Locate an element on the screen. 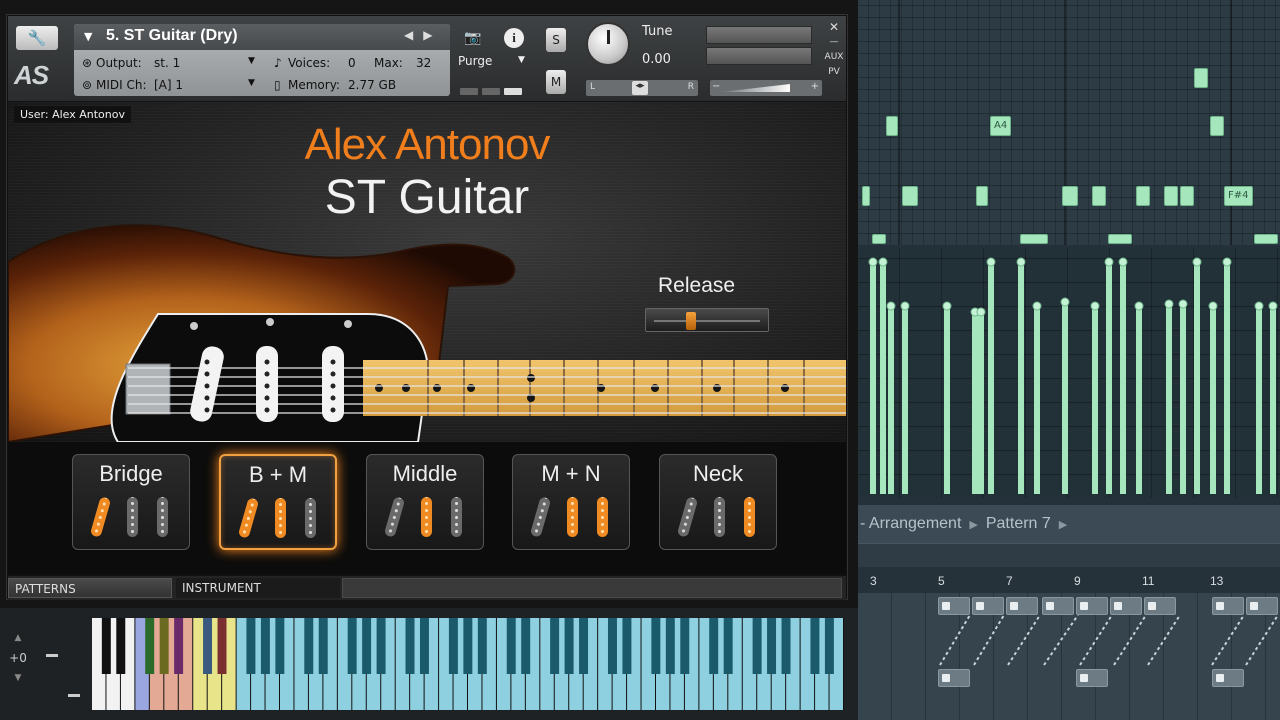 The width and height of the screenshot is (1280, 720). octave-control: ▲ +0 ▼ is located at coordinates (18, 663).